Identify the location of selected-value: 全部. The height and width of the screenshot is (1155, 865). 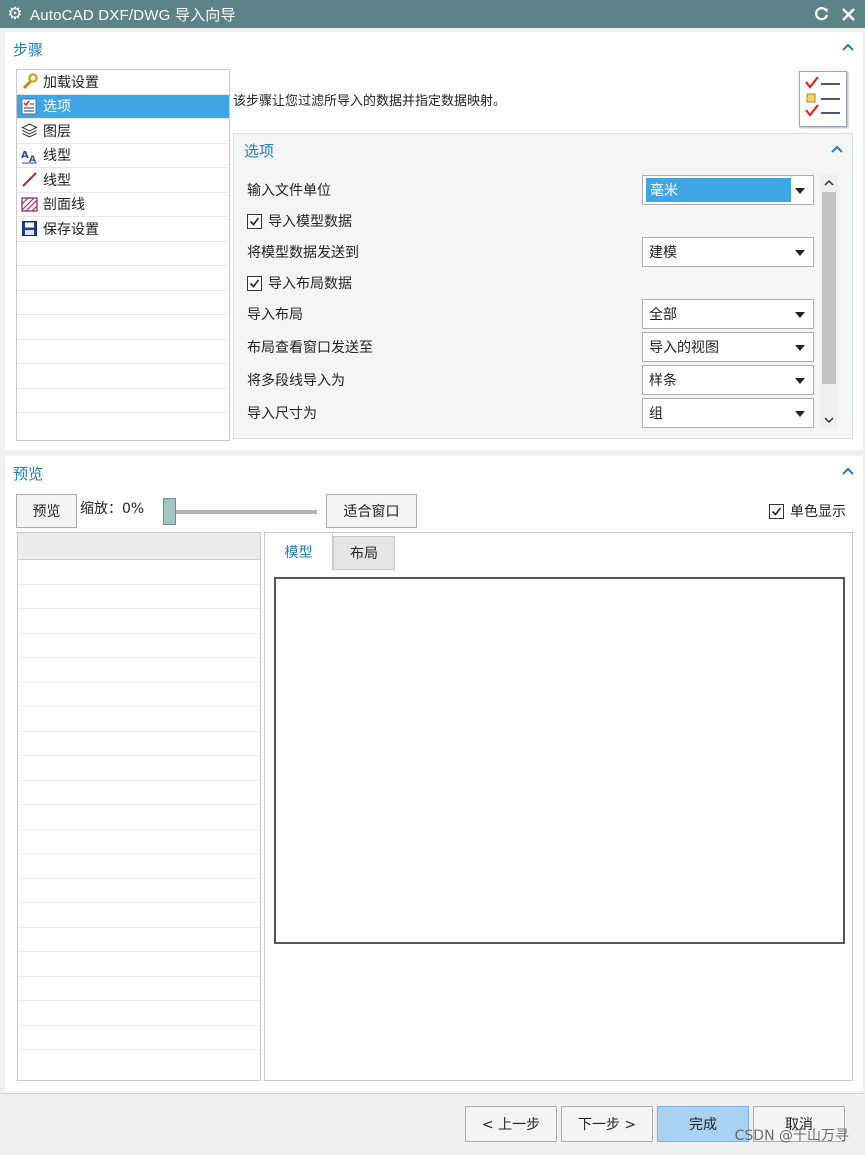
(663, 315).